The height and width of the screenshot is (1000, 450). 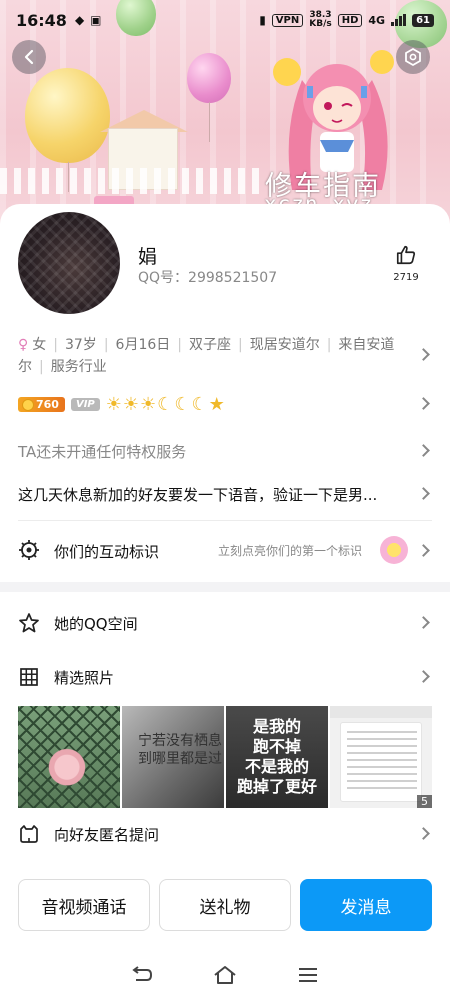 What do you see at coordinates (399, 20) in the screenshot?
I see `signal-icon` at bounding box center [399, 20].